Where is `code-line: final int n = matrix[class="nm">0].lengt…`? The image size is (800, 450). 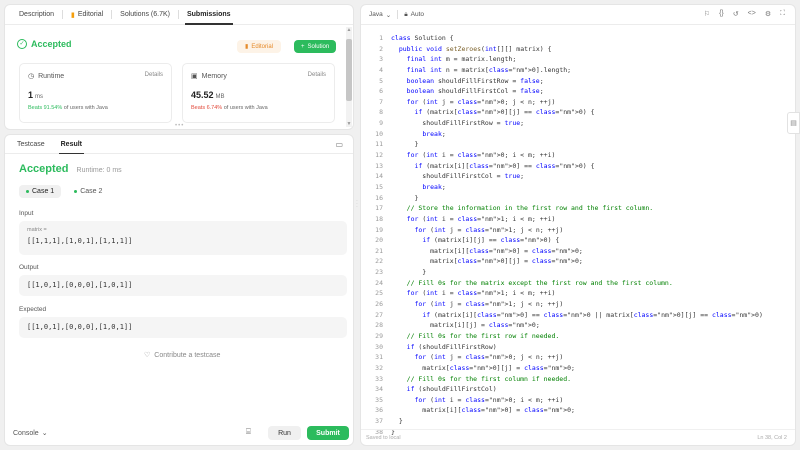 code-line: final int n = matrix[class="nm">0].lengt… is located at coordinates (577, 70).